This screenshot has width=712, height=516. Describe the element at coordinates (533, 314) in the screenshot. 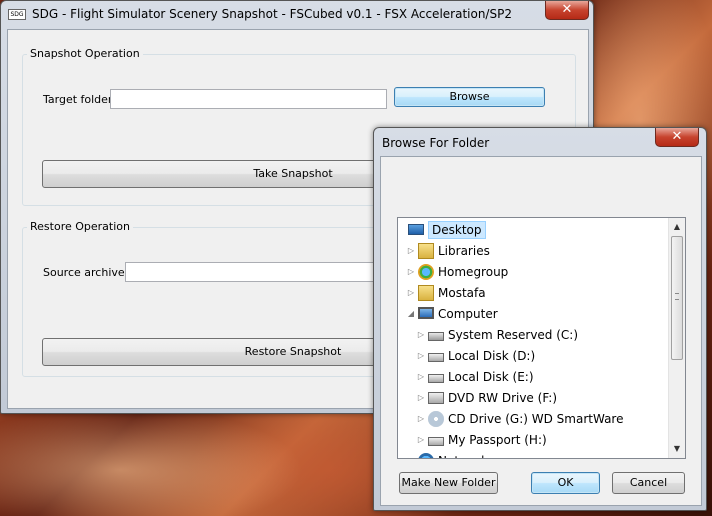

I see `tree-item-computer: ◢ Computer` at that location.